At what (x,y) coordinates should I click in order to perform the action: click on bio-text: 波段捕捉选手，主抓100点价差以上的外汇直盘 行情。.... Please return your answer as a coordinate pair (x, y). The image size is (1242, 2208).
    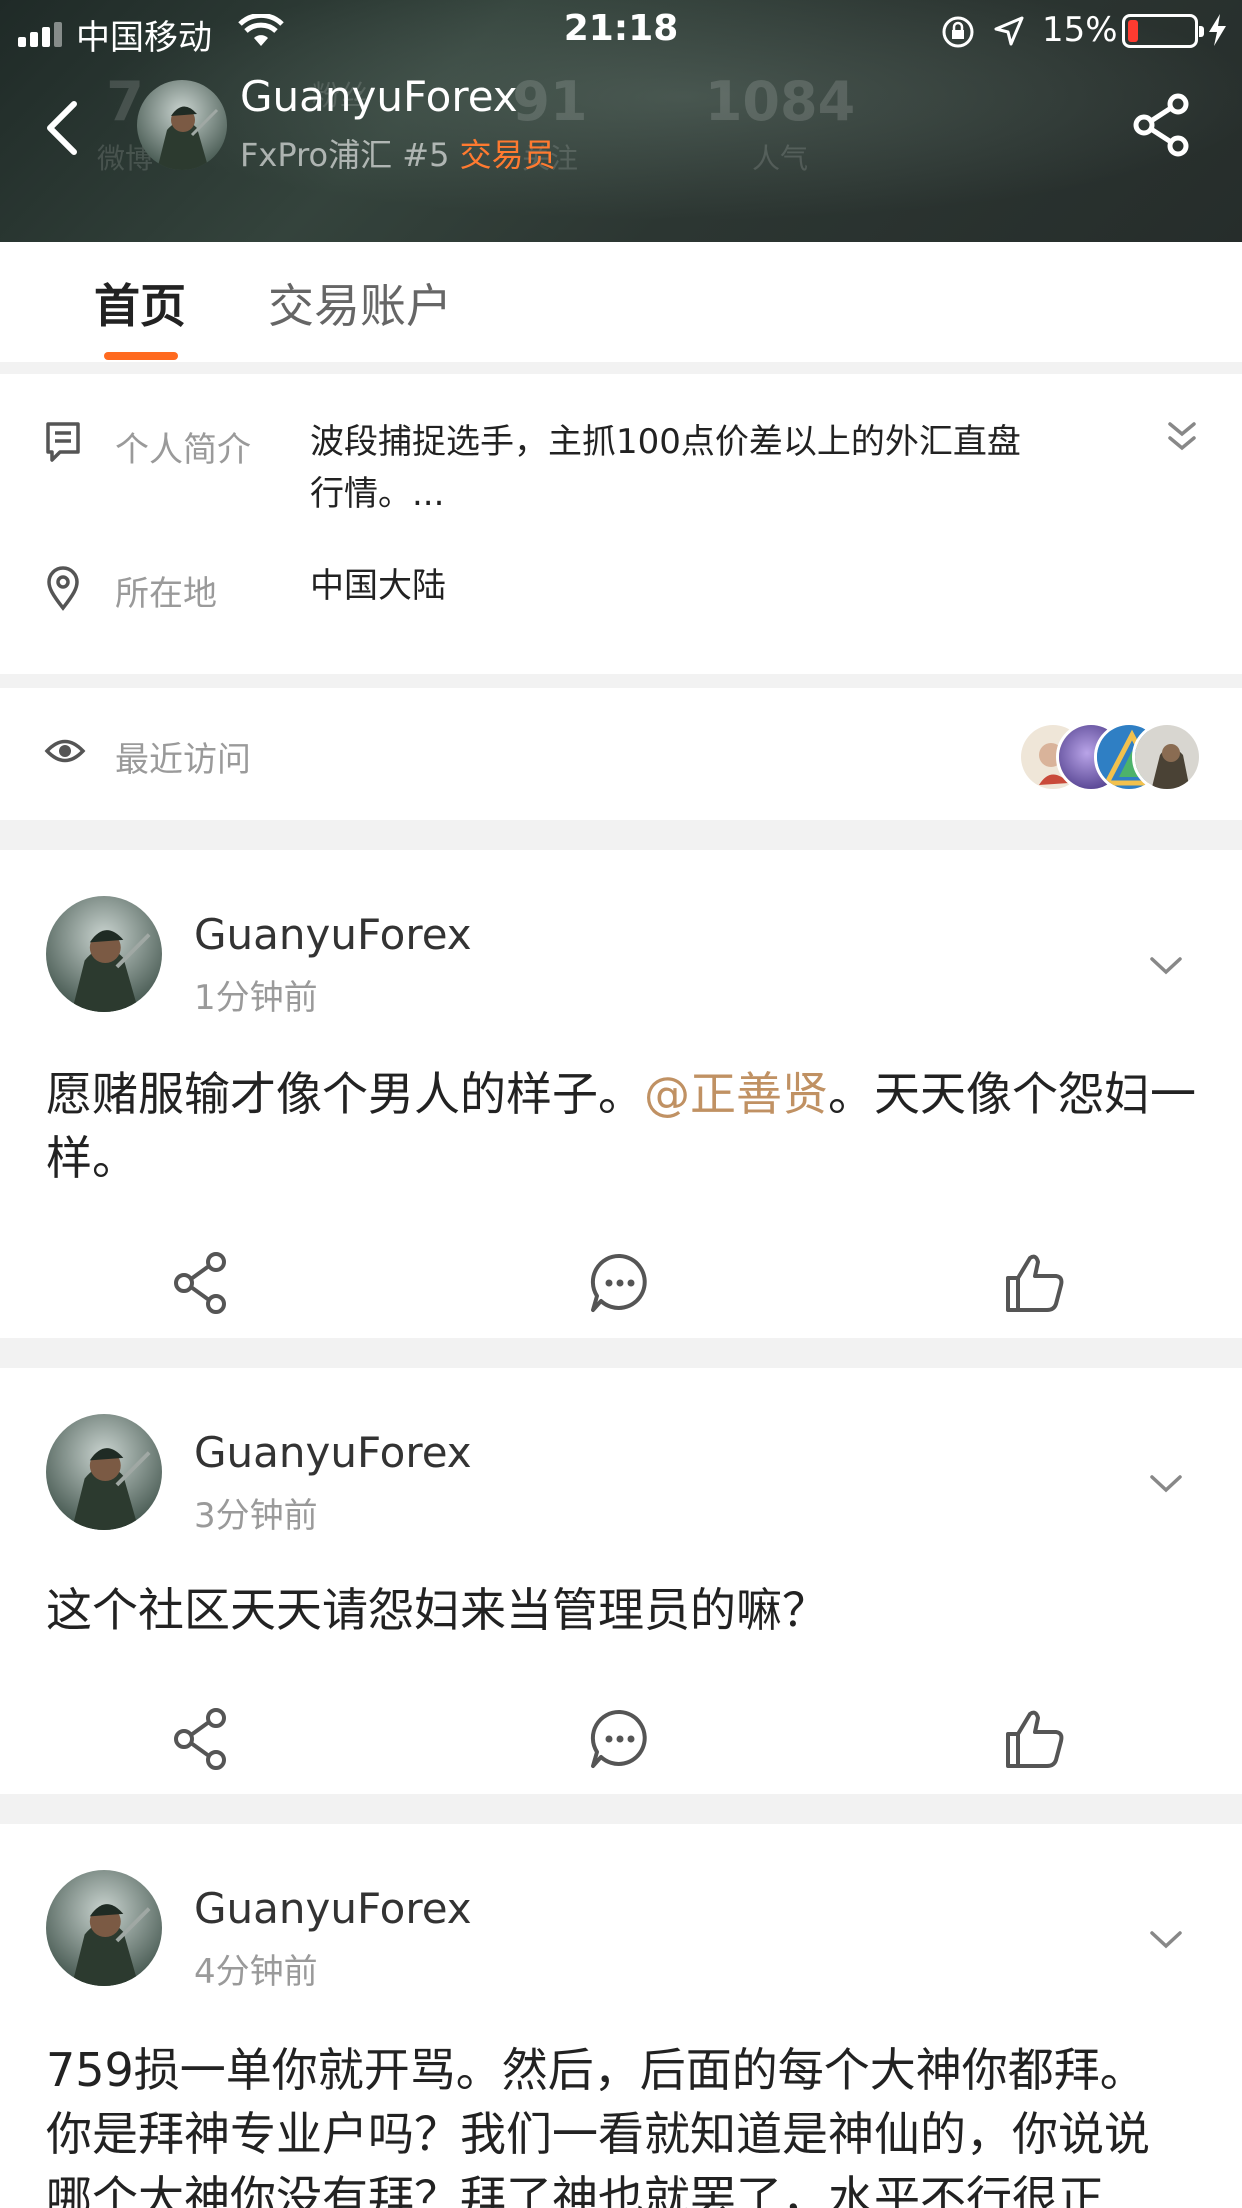
    Looking at the image, I should click on (700, 468).